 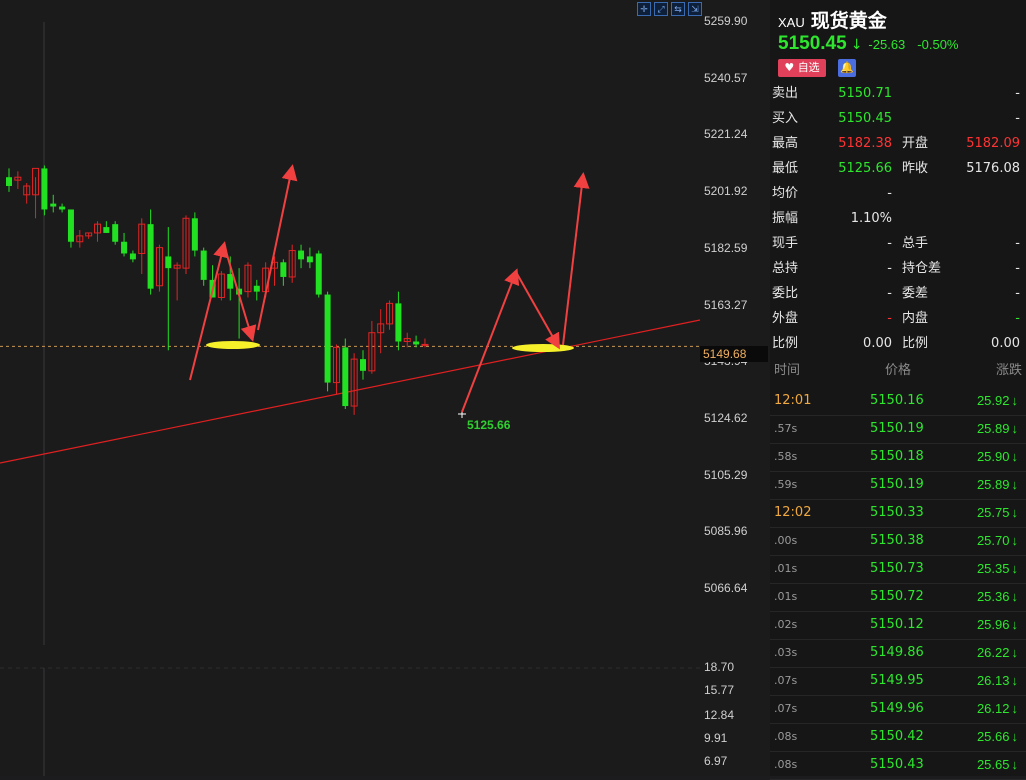 I want to click on tick-row: .08s 5150.42 25.66 ↓, so click(x=898, y=737).